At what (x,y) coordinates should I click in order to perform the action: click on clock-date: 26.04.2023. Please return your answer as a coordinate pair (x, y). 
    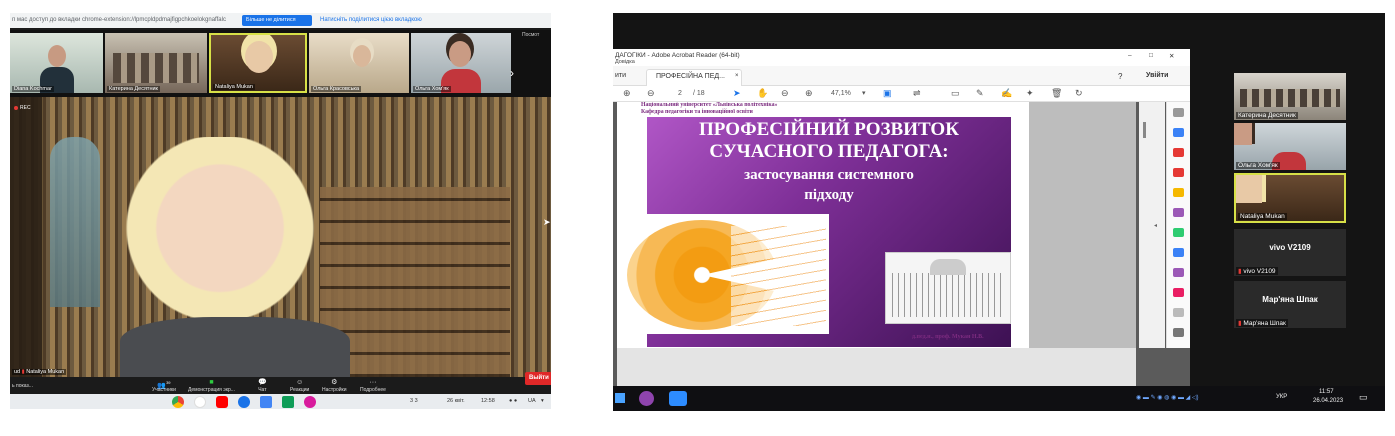
    Looking at the image, I should click on (1328, 401).